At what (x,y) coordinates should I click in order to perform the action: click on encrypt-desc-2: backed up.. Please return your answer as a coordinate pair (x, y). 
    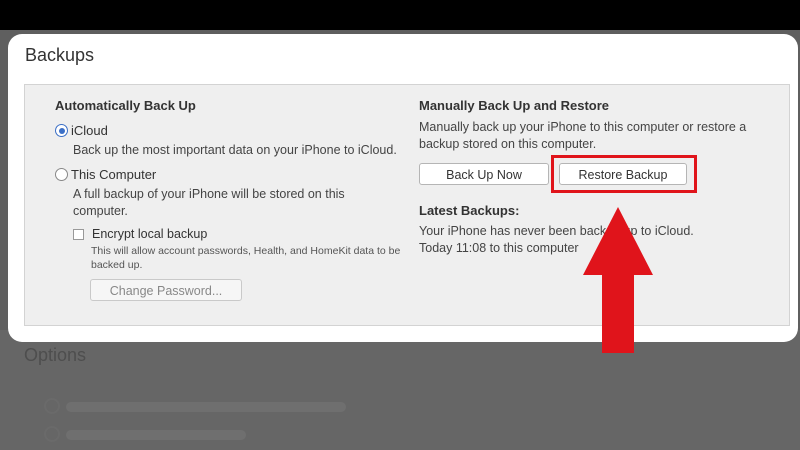
    Looking at the image, I should click on (117, 265).